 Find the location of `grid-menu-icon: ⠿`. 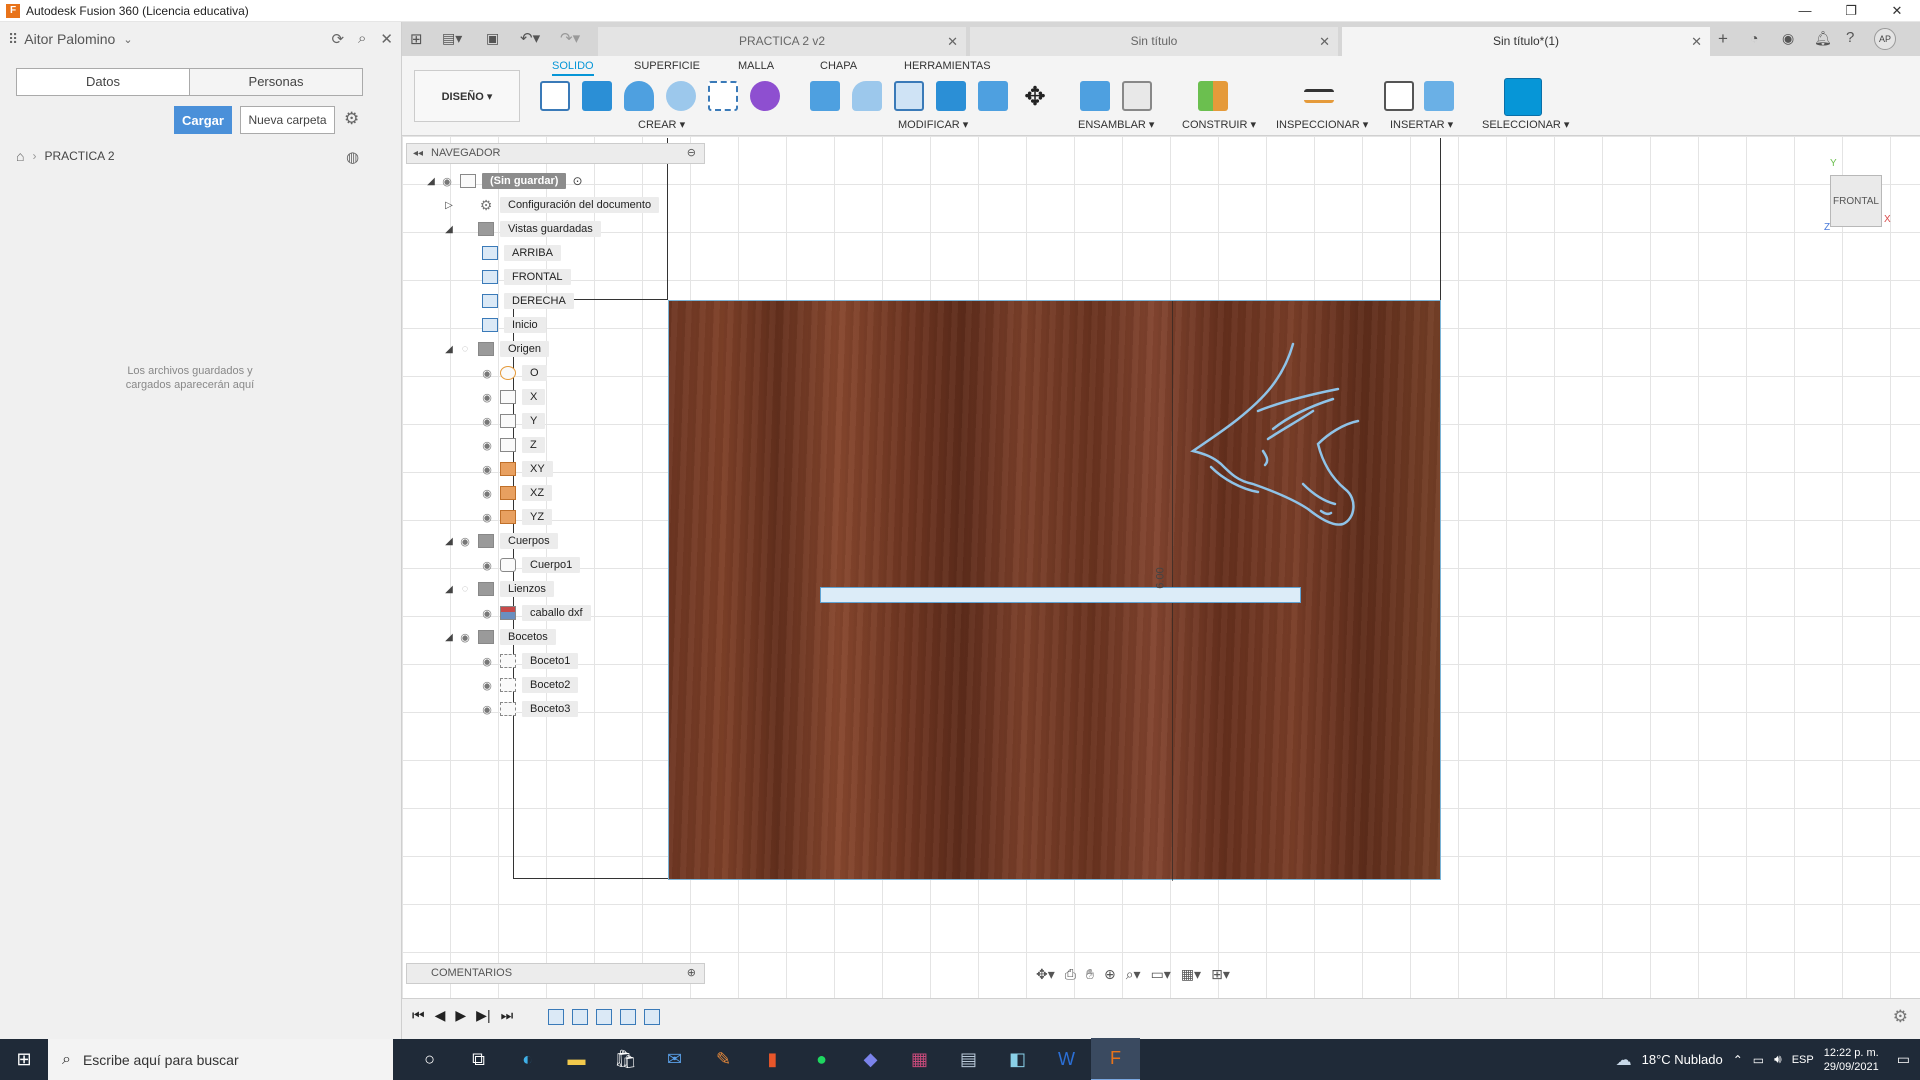

grid-menu-icon: ⠿ is located at coordinates (13, 39).